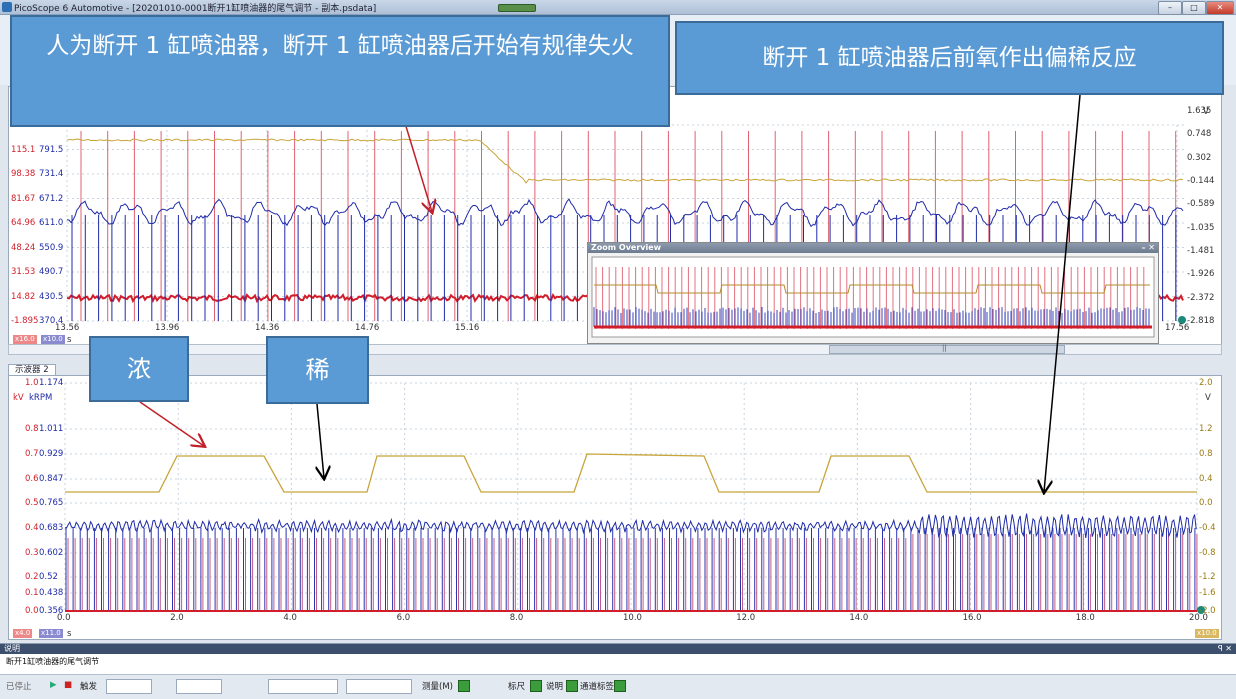  What do you see at coordinates (615, 349) in the screenshot?
I see `scope-1-horizontal-scrollbar: ||` at bounding box center [615, 349].